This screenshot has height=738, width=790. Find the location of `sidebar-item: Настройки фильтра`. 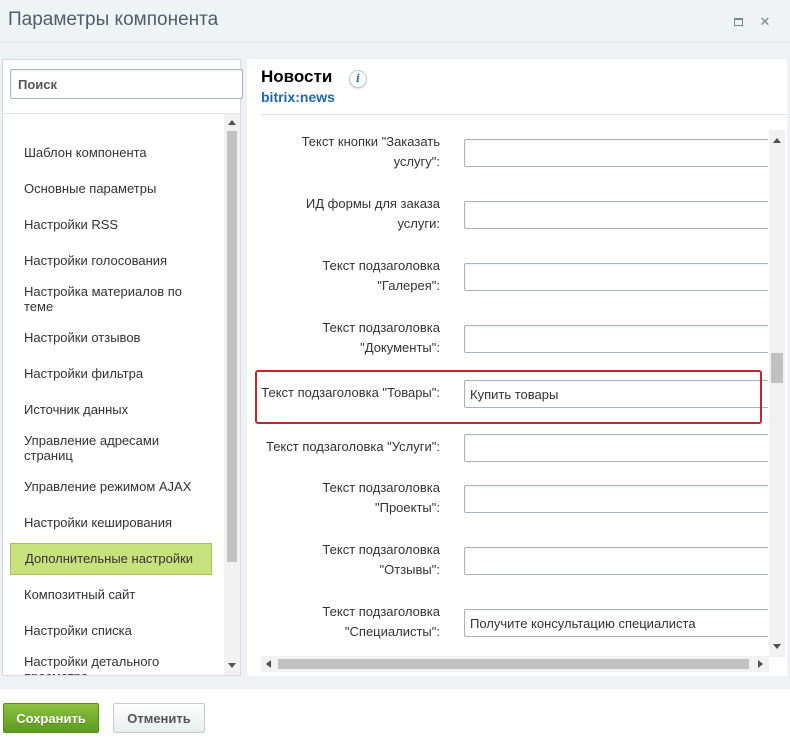

sidebar-item: Настройки фильтра is located at coordinates (111, 373).